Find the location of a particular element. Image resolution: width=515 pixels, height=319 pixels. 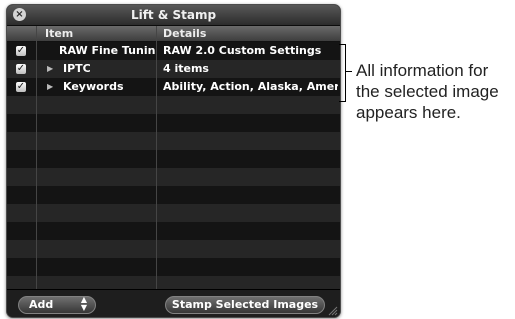

callout-bracket-tick is located at coordinates (348, 71).